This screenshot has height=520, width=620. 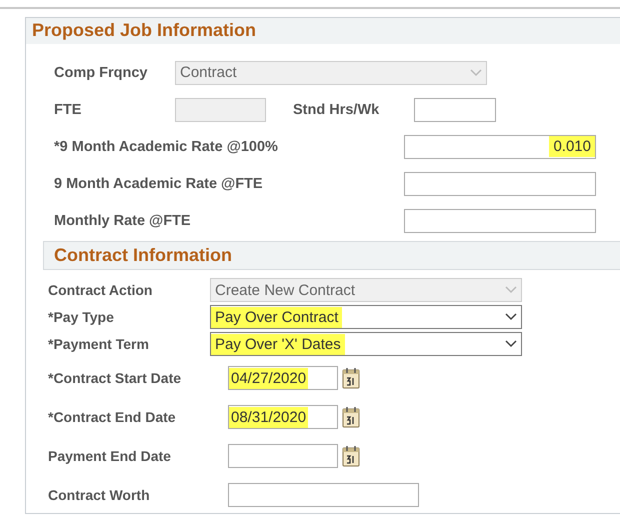 I want to click on field-label: *Contract End Date, so click(x=112, y=417).